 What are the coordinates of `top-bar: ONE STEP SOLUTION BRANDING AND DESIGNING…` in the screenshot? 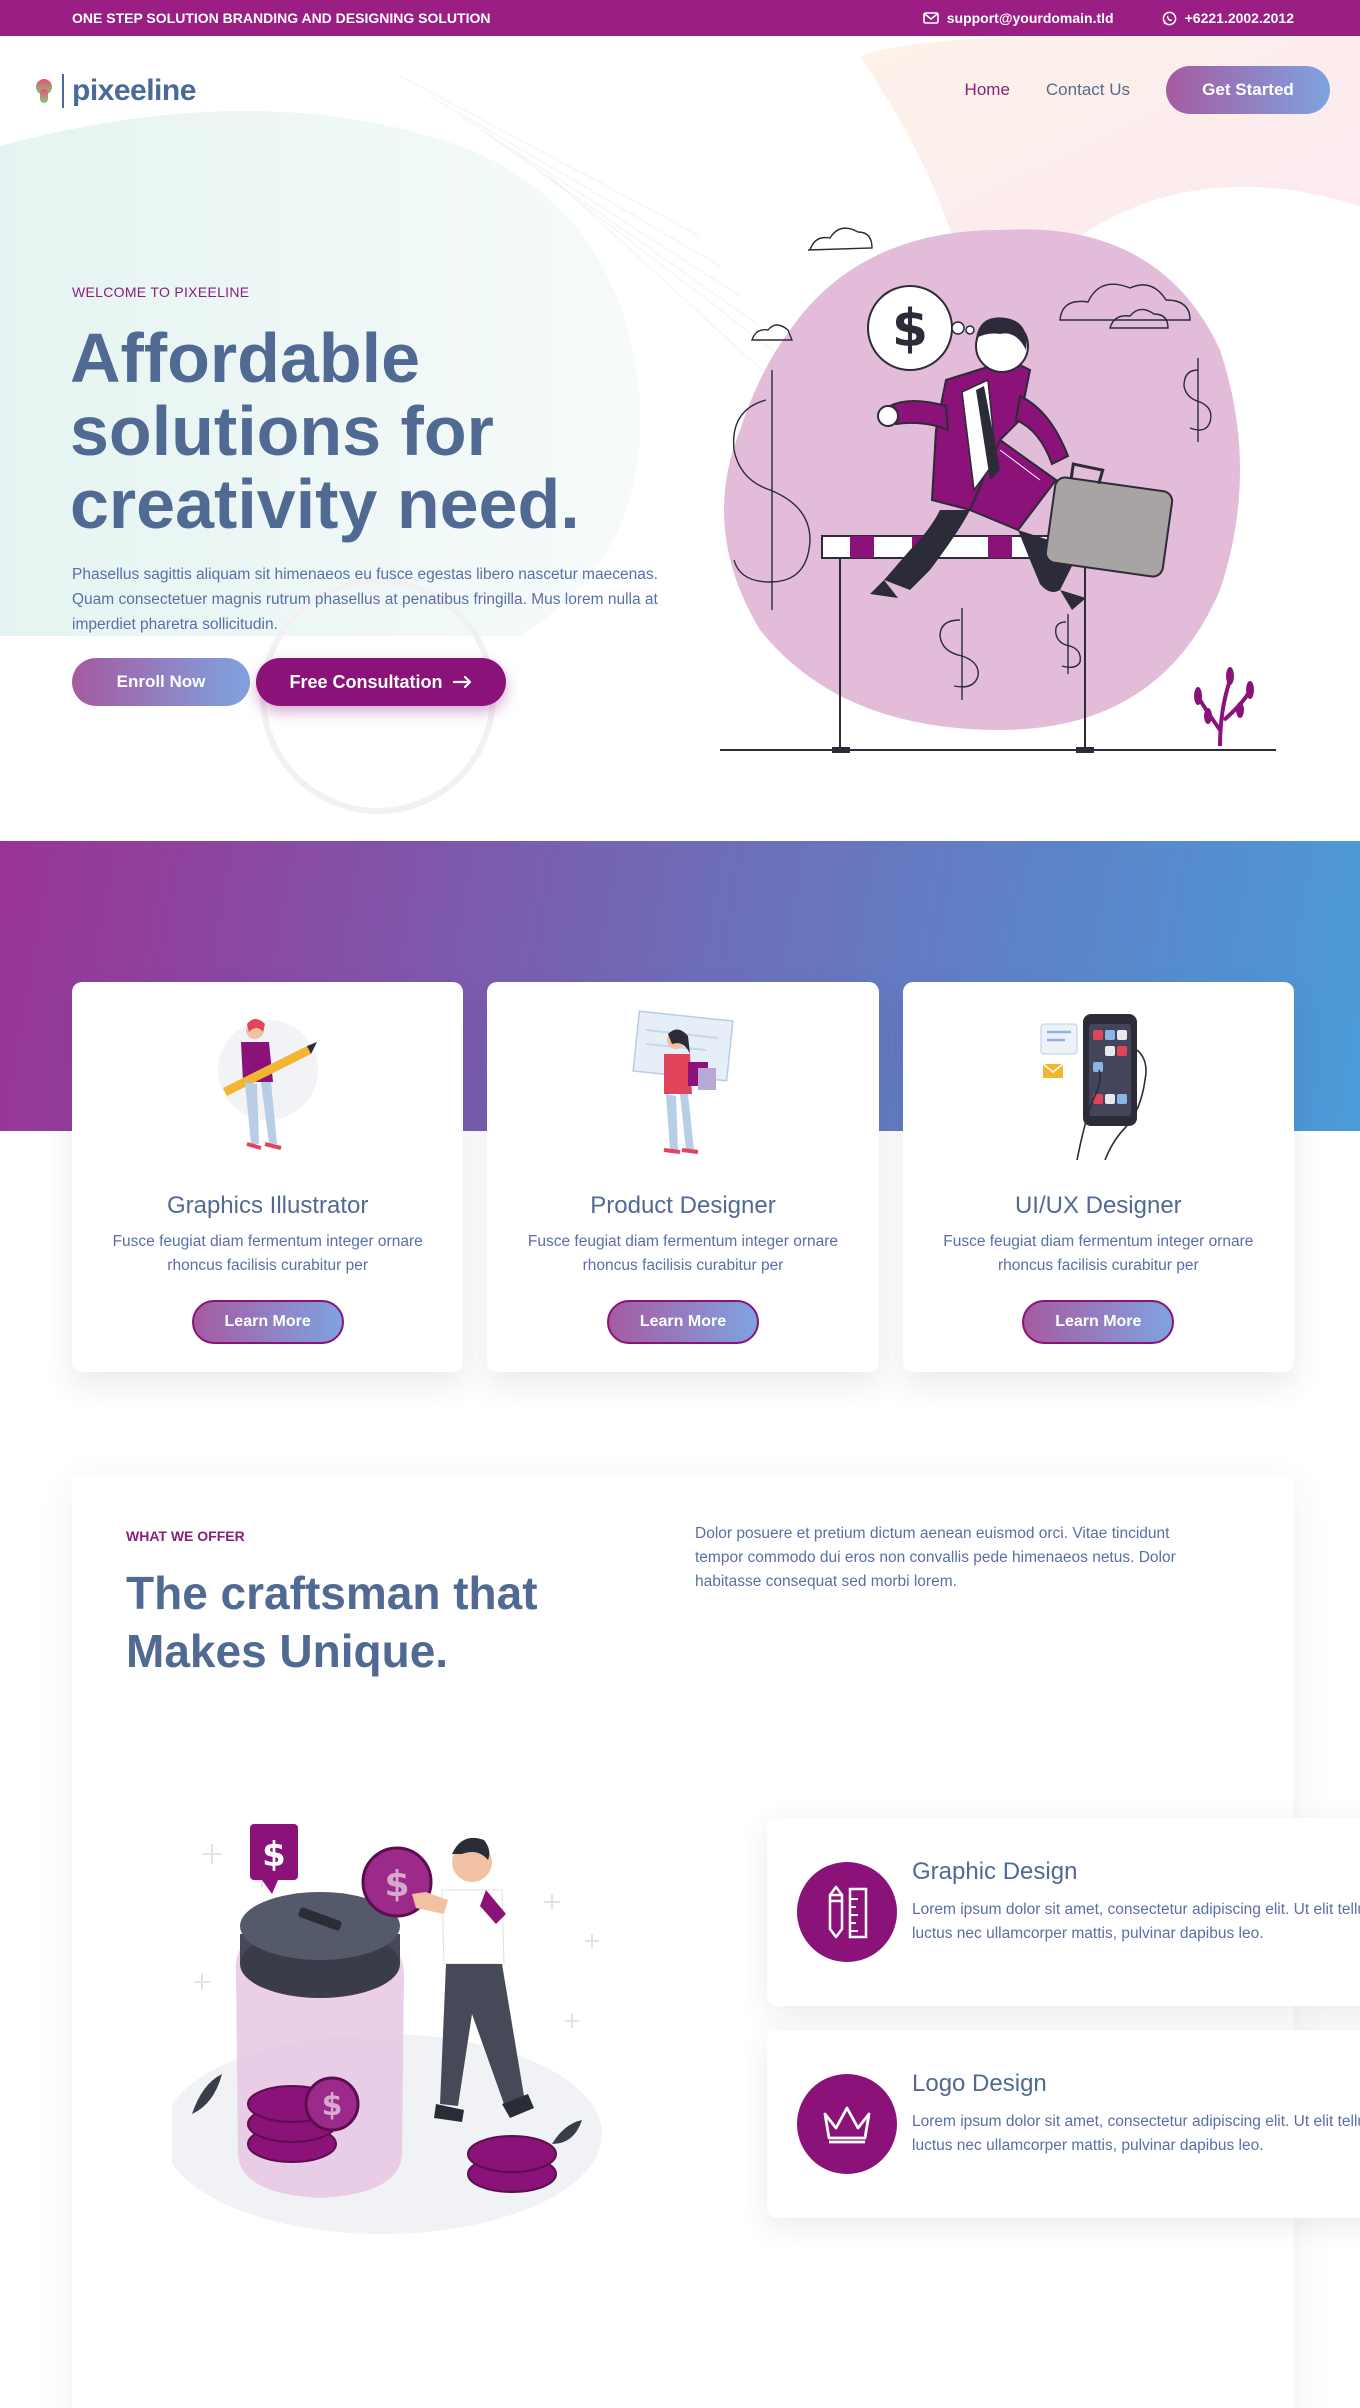 It's located at (680, 18).